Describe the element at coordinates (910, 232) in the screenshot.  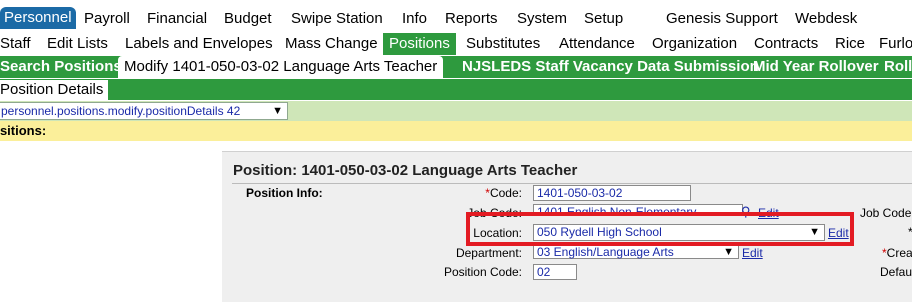
I see `right-required-marker: *` at that location.